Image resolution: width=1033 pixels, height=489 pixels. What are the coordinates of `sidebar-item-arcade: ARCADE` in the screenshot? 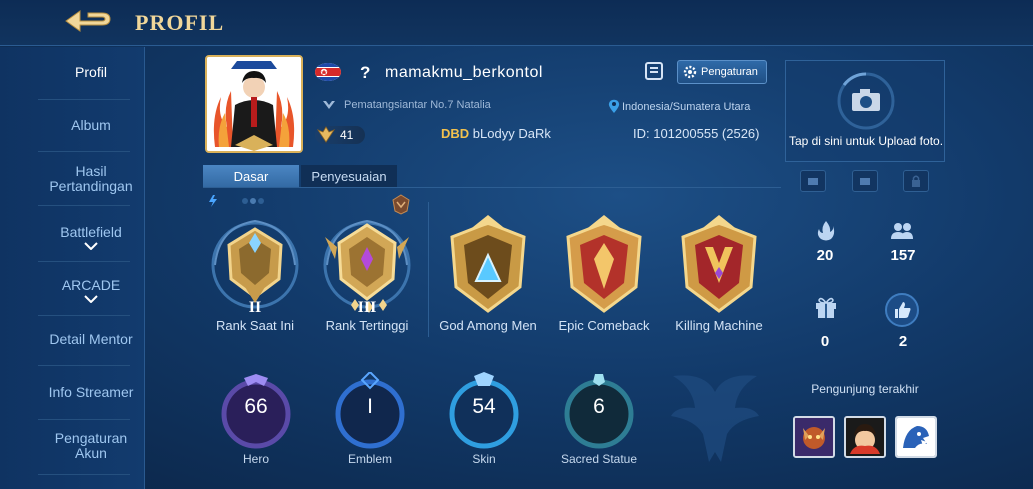 It's located at (91, 290).